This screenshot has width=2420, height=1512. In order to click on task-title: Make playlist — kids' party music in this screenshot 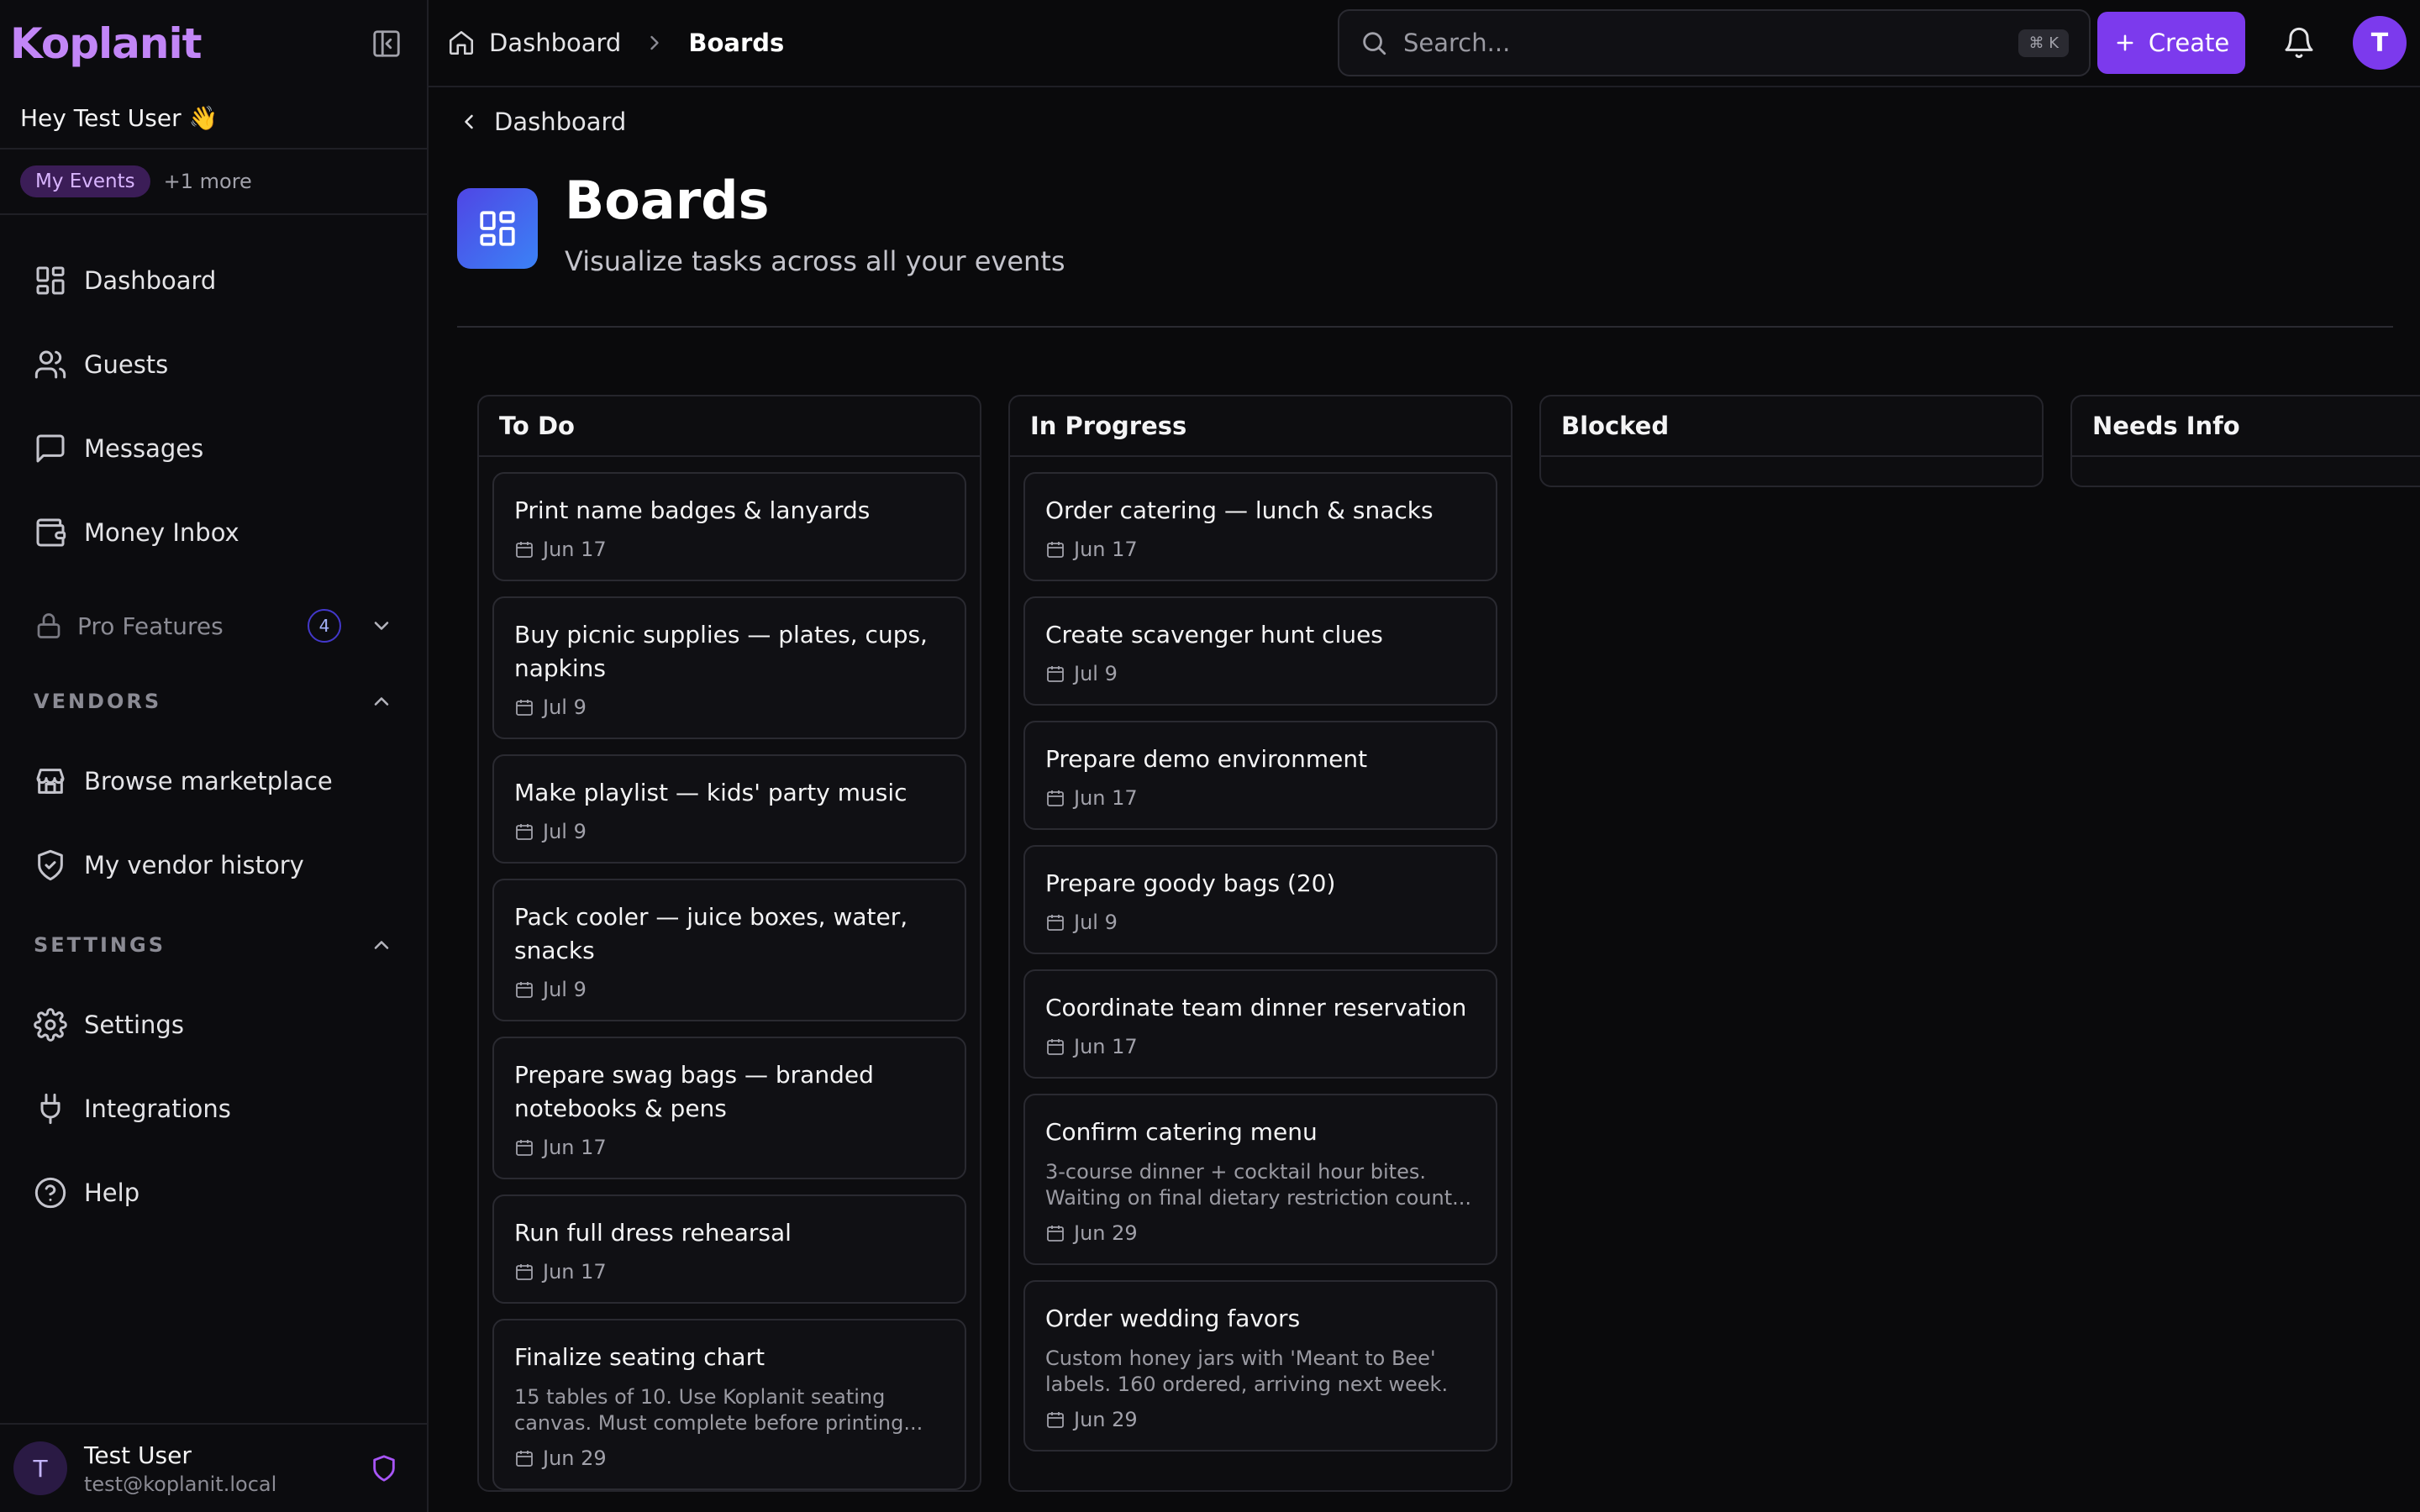, I will do `click(711, 792)`.